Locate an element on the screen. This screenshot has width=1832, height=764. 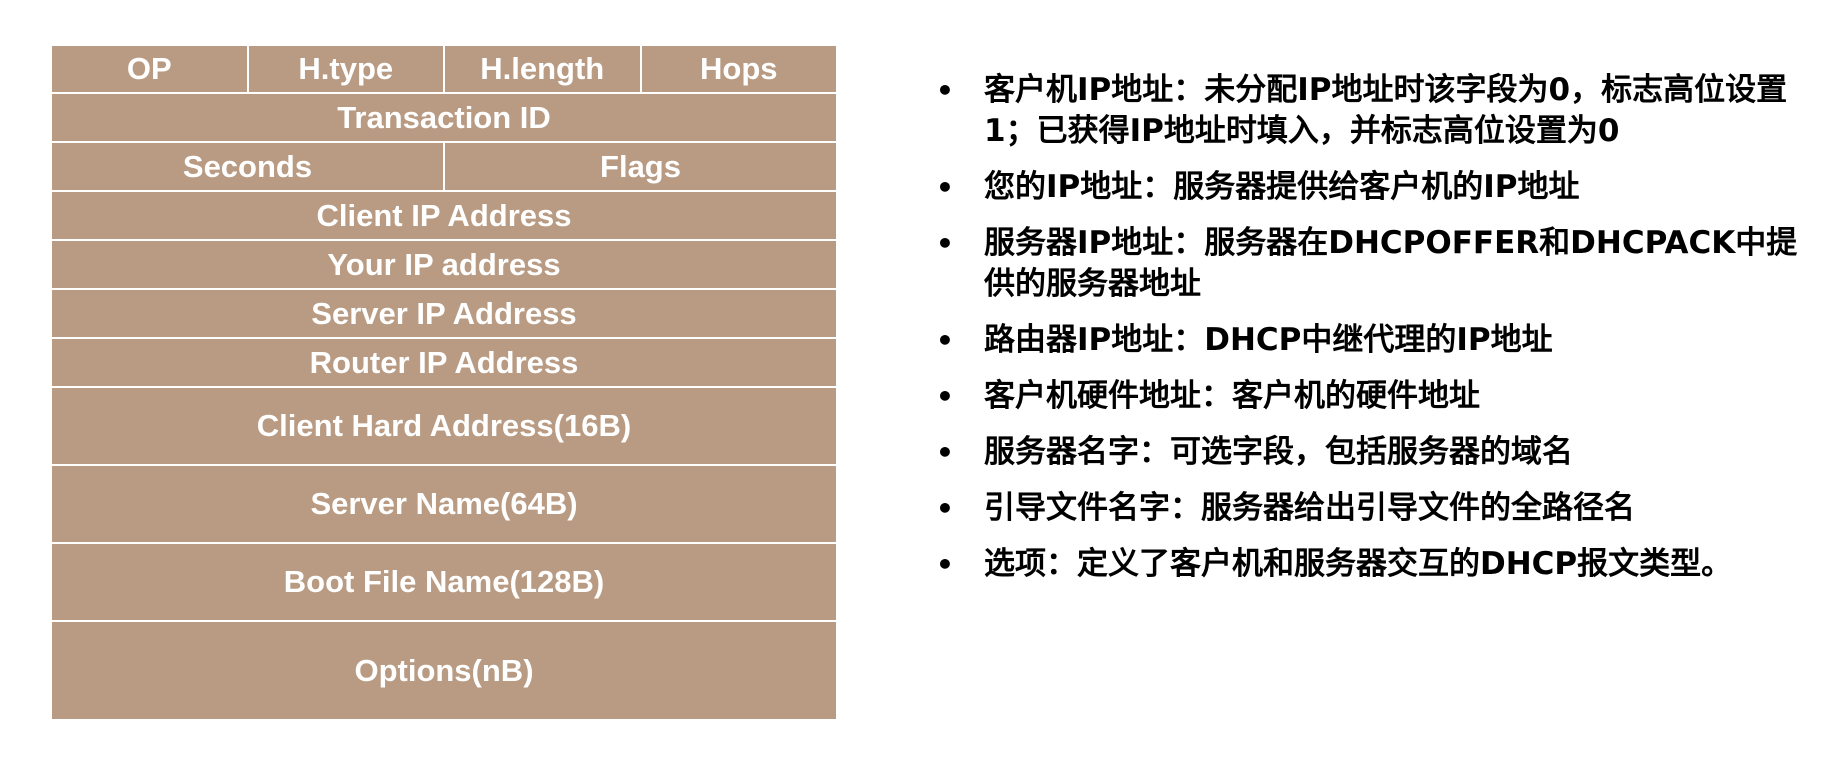
field-server-ip-address: Server IP Address is located at coordinates (444, 313).